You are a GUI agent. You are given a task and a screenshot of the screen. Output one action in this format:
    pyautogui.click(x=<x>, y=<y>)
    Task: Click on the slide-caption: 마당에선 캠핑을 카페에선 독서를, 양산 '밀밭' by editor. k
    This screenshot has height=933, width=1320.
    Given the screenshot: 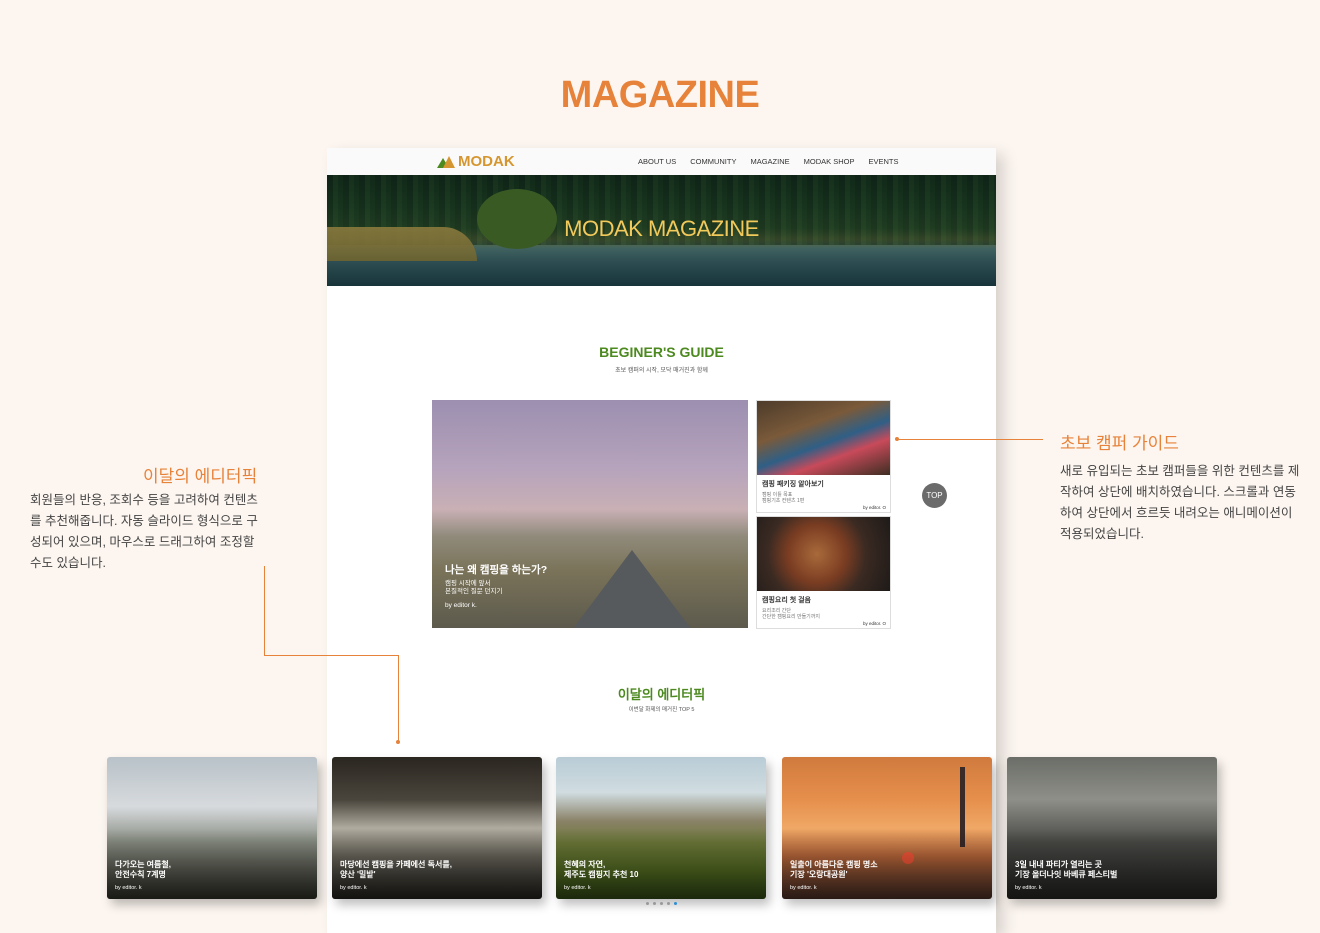 What is the action you would take?
    pyautogui.click(x=396, y=875)
    